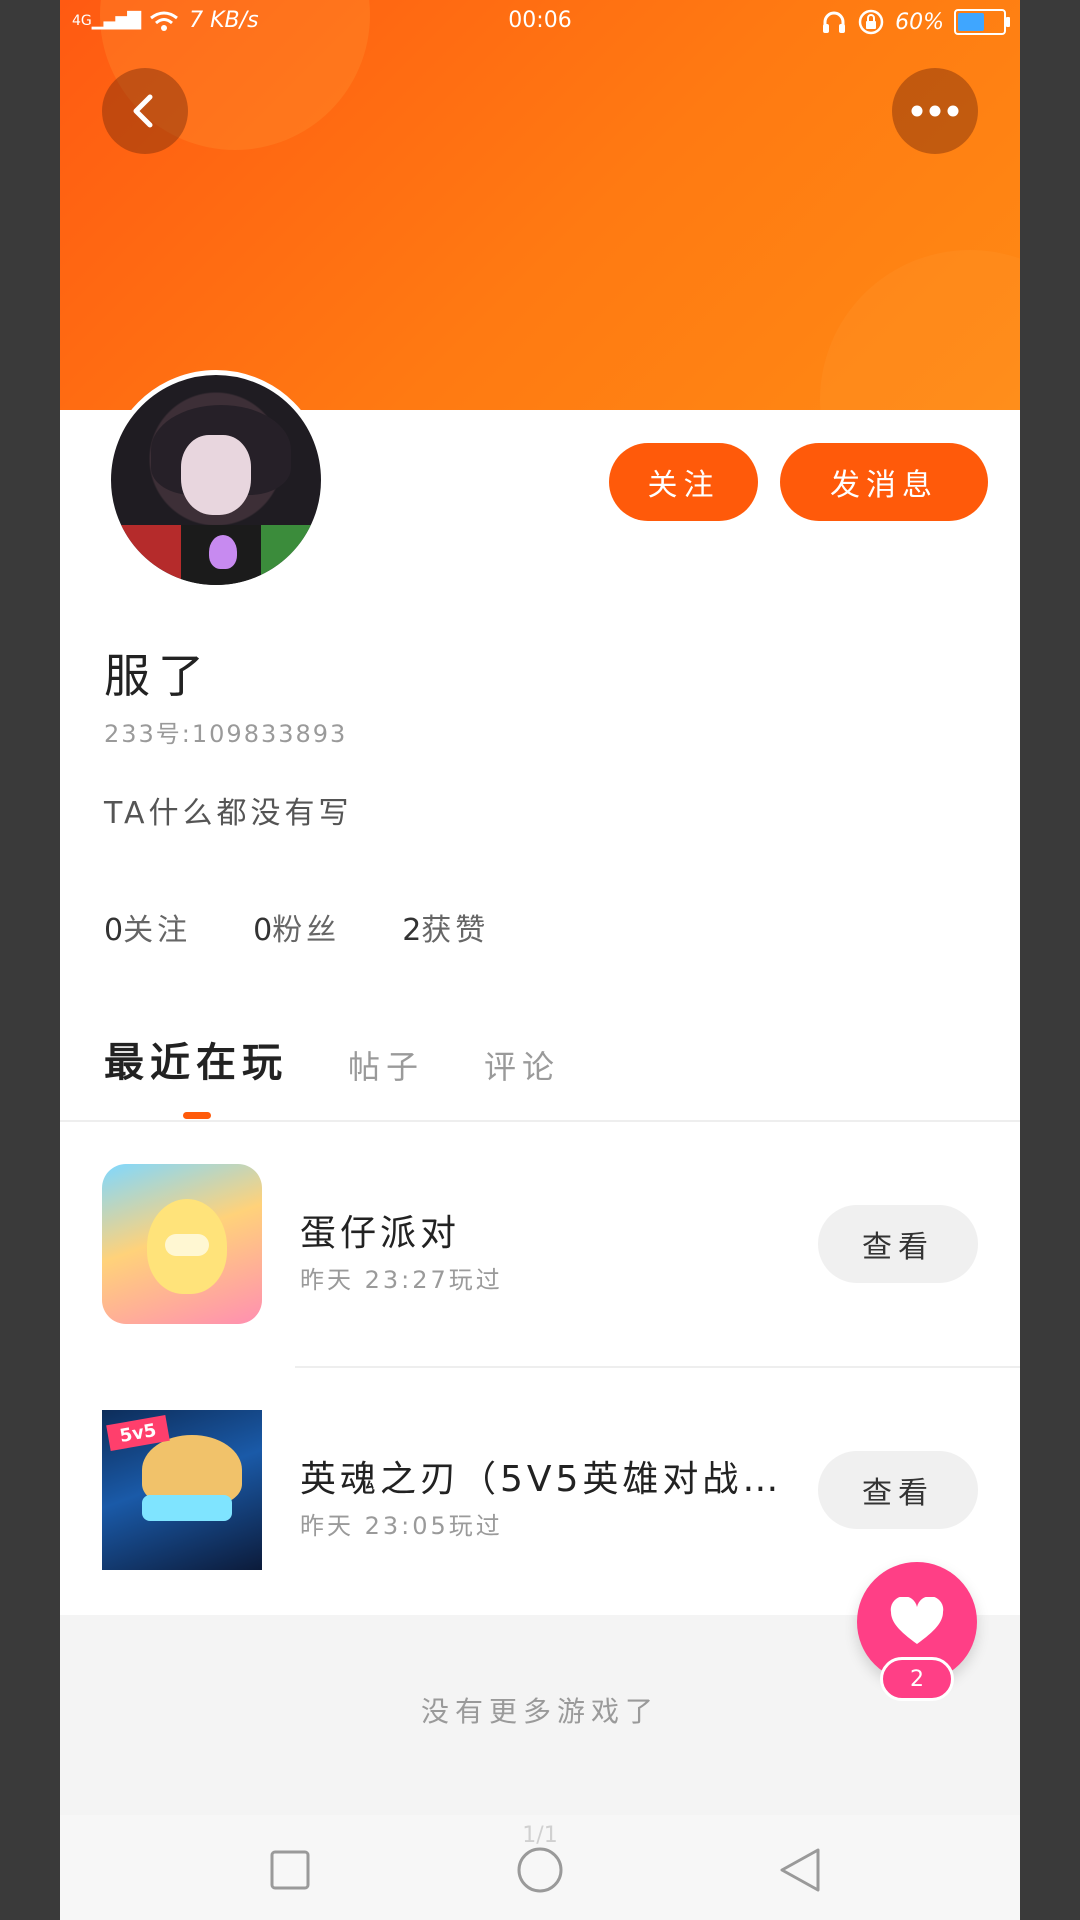 The image size is (1080, 1920). I want to click on triangle-back-icon, so click(800, 1870).